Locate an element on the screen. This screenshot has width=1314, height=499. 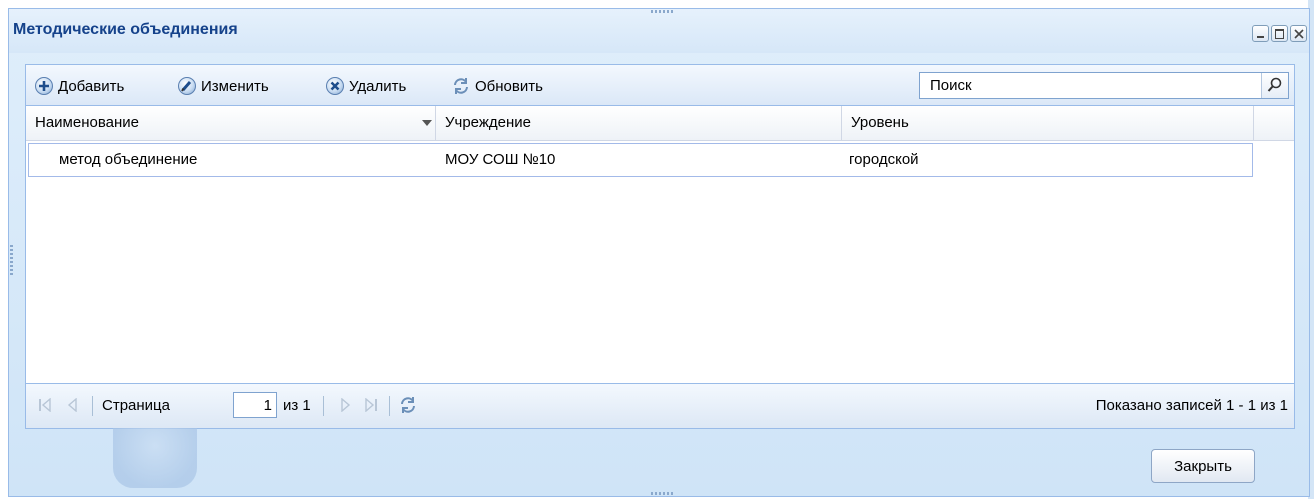
page-of-label: из 1 is located at coordinates (297, 405).